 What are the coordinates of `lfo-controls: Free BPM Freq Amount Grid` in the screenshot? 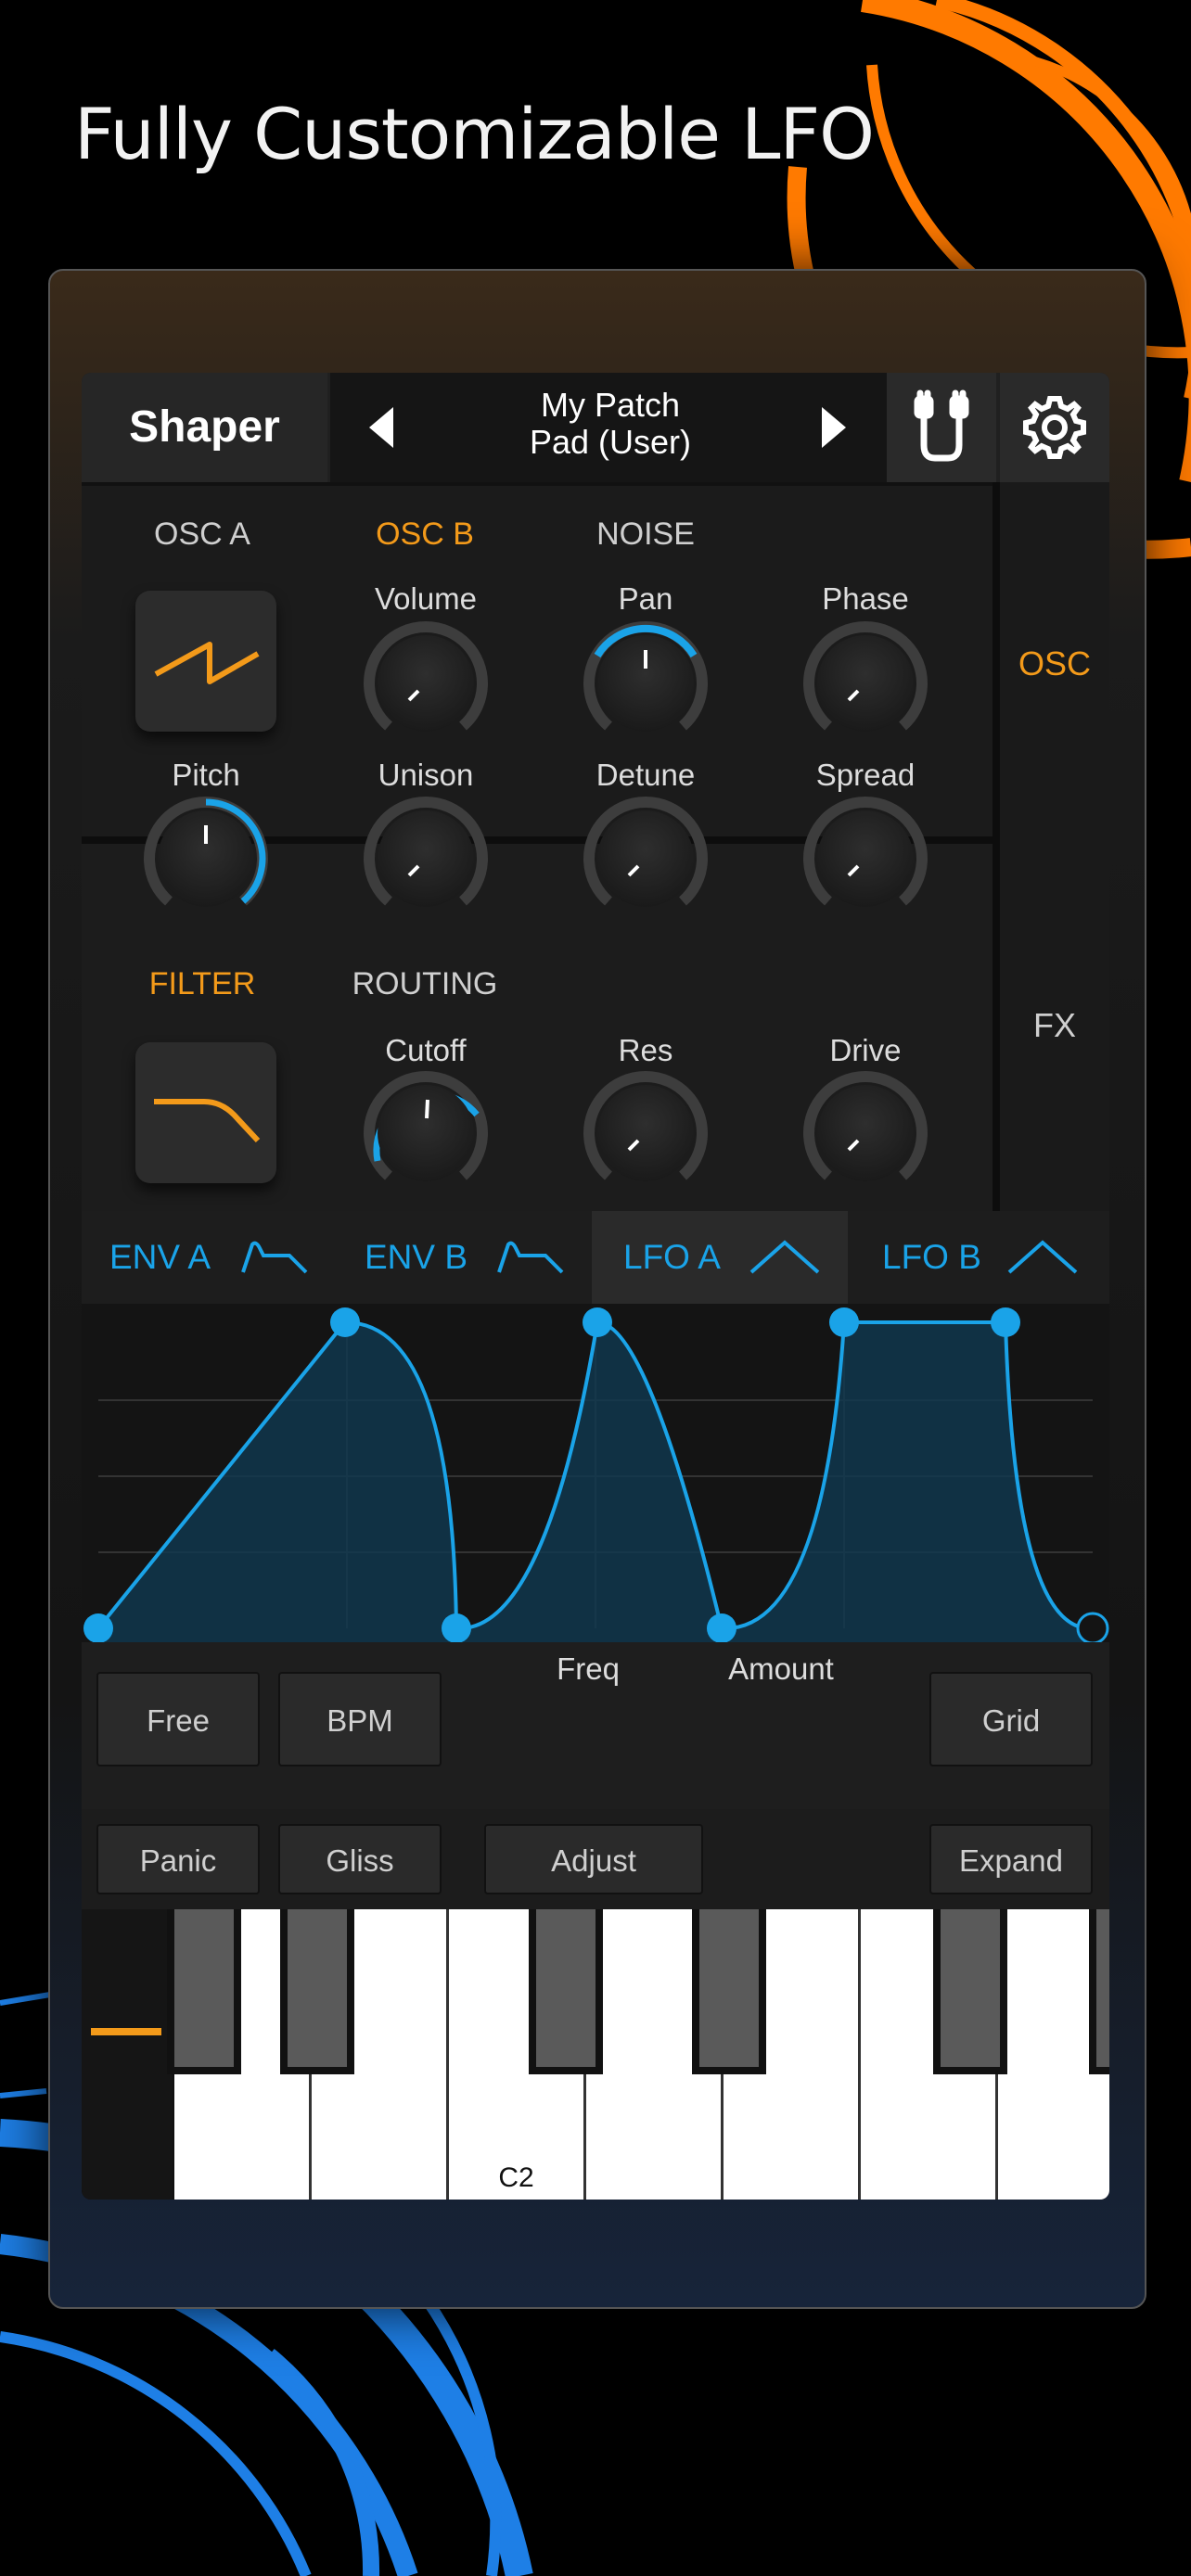 It's located at (595, 1726).